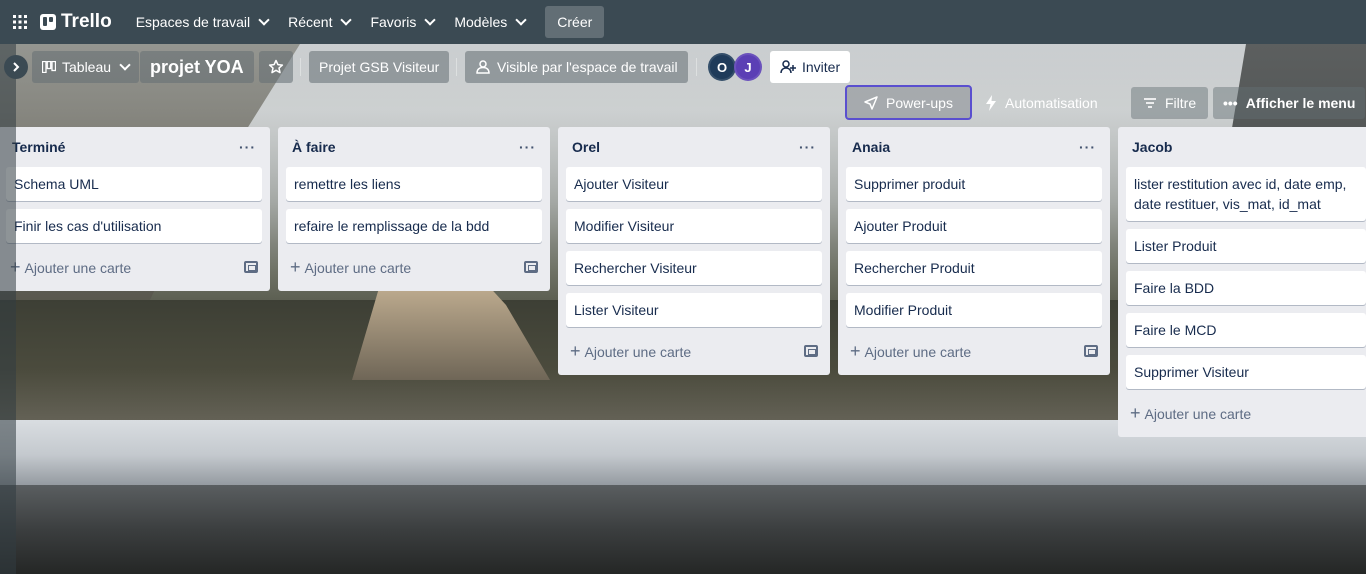 The height and width of the screenshot is (574, 1366). Describe the element at coordinates (919, 102) in the screenshot. I see `powerups-label: Power-ups` at that location.